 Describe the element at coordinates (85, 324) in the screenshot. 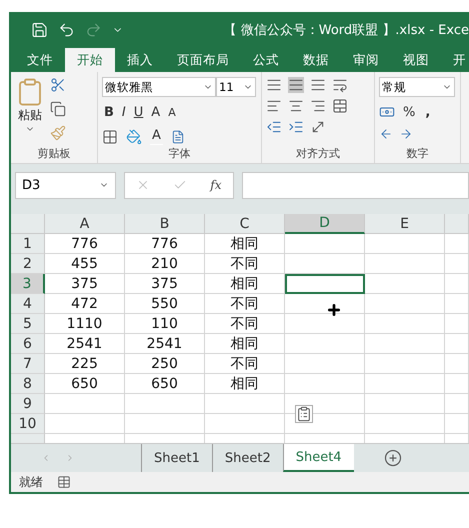

I see `table-cell: 1110` at that location.